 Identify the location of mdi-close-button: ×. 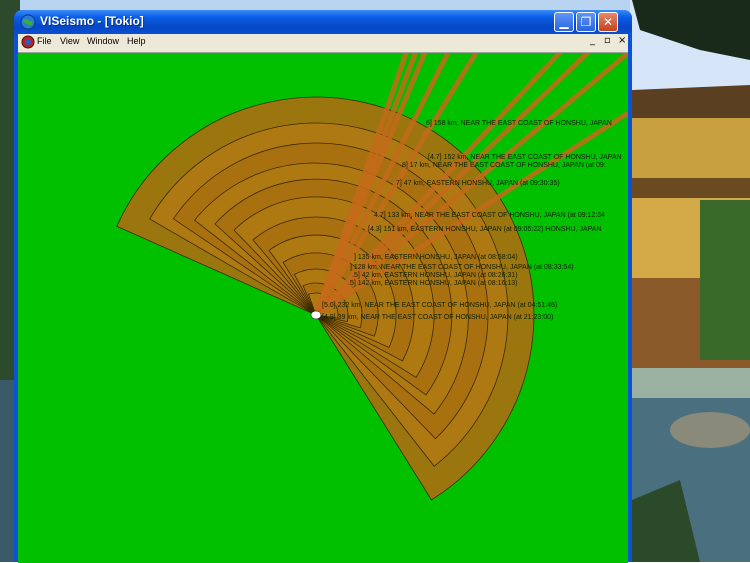
(622, 40).